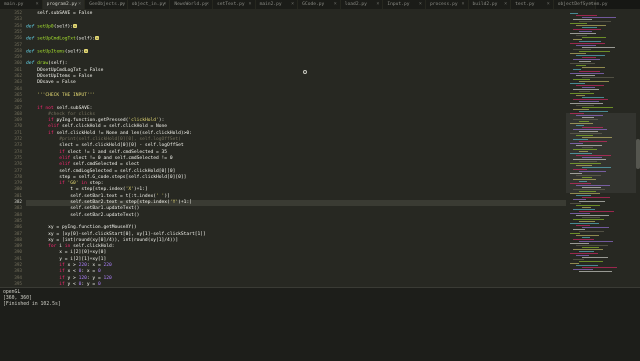  What do you see at coordinates (43, 64) in the screenshot?
I see `code-token: draw` at bounding box center [43, 64].